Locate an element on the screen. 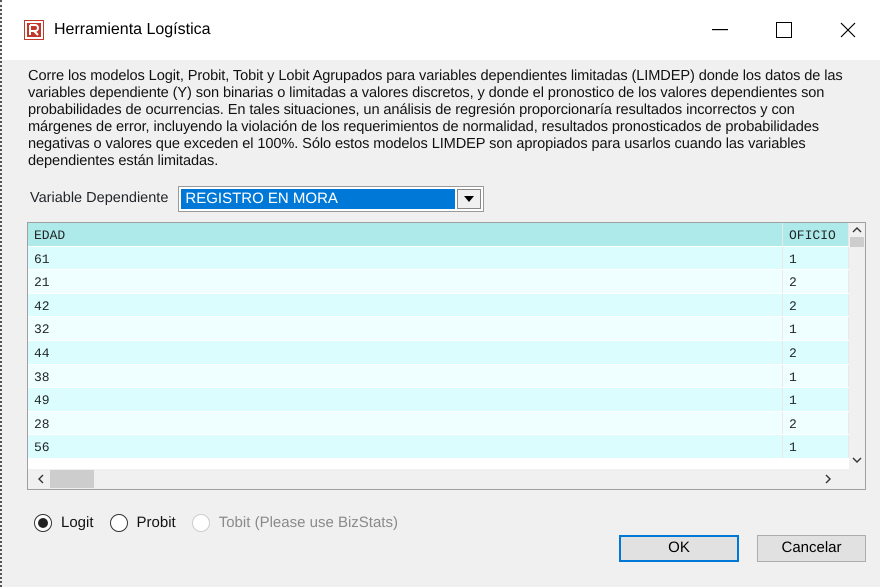 The height and width of the screenshot is (587, 880). table-cell: 32 is located at coordinates (405, 328).